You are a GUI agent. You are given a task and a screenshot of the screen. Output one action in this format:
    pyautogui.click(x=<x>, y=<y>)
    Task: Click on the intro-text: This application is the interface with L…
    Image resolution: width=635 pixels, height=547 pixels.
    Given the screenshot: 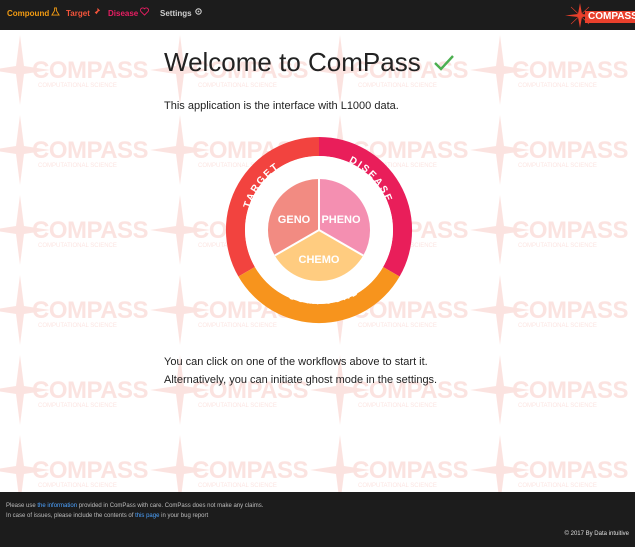 What is the action you would take?
    pyautogui.click(x=281, y=106)
    